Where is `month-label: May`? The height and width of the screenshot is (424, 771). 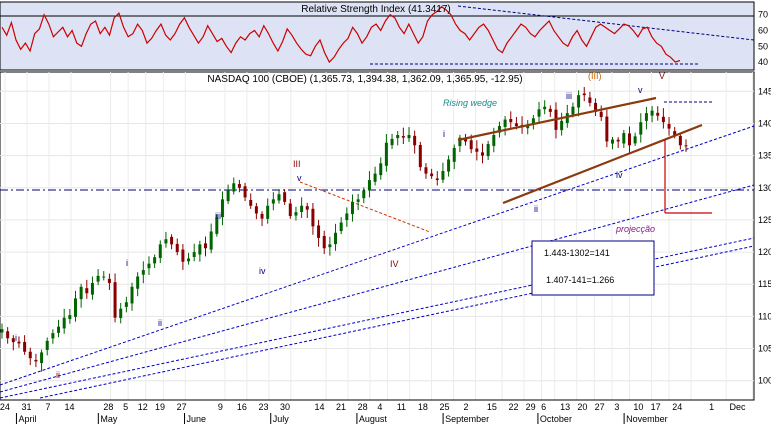
month-label: May is located at coordinates (109, 419).